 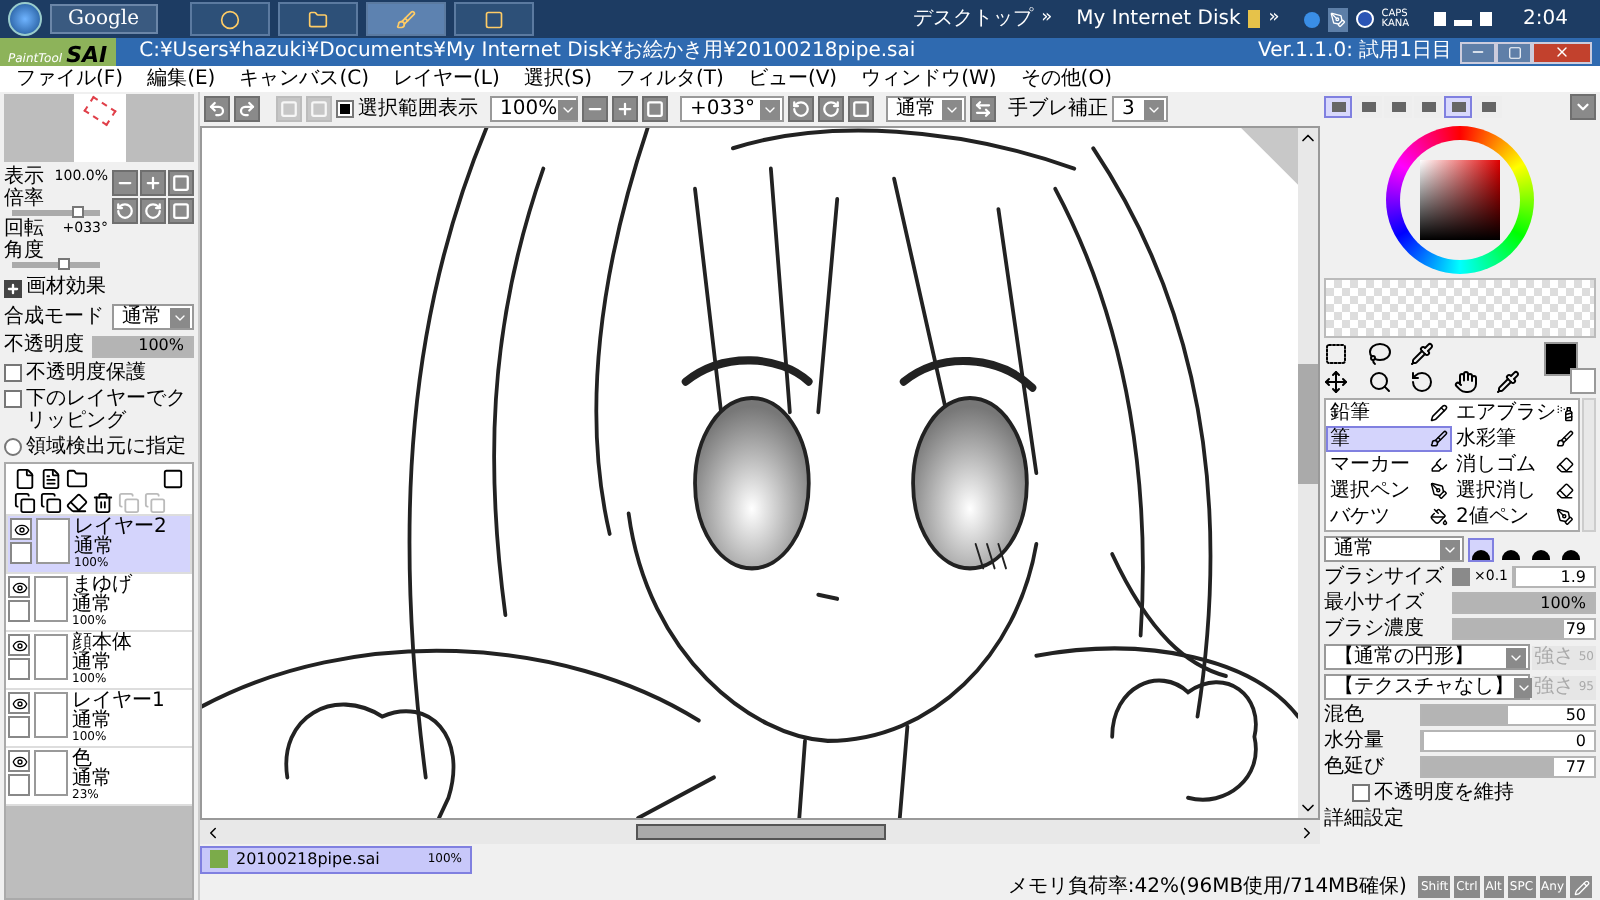 I want to click on redo-button, so click(x=247, y=109).